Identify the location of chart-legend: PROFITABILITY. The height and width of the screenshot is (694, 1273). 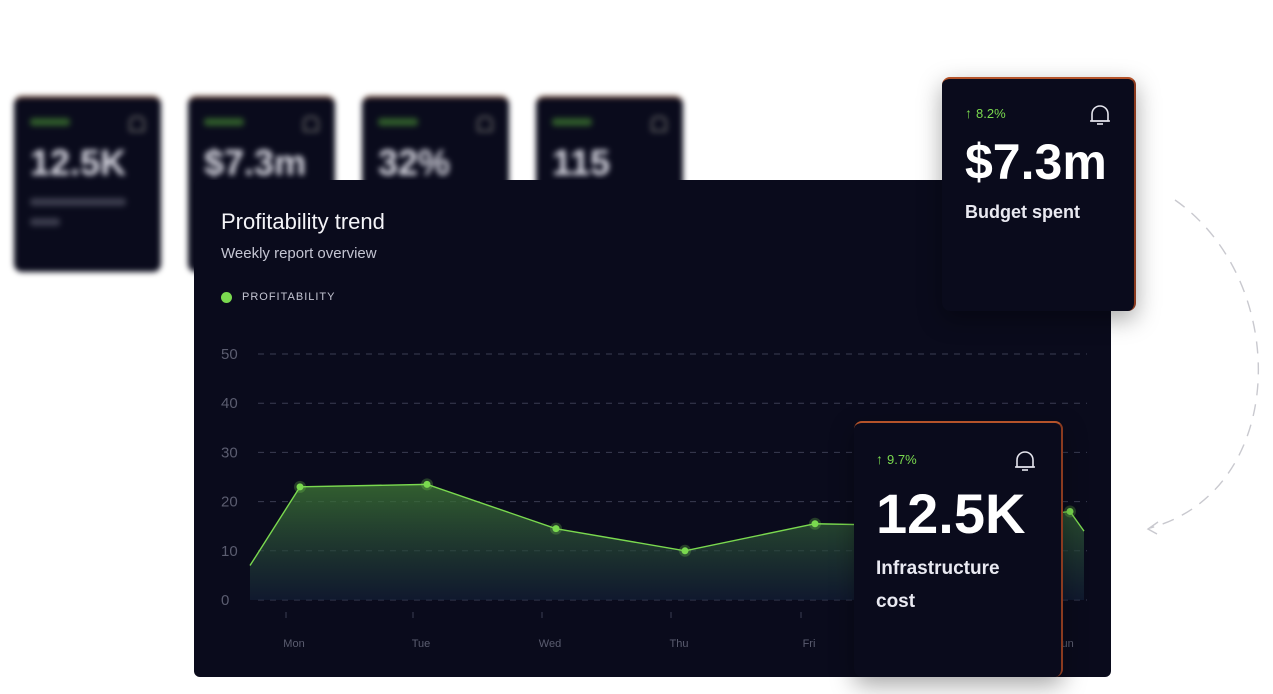
(278, 297).